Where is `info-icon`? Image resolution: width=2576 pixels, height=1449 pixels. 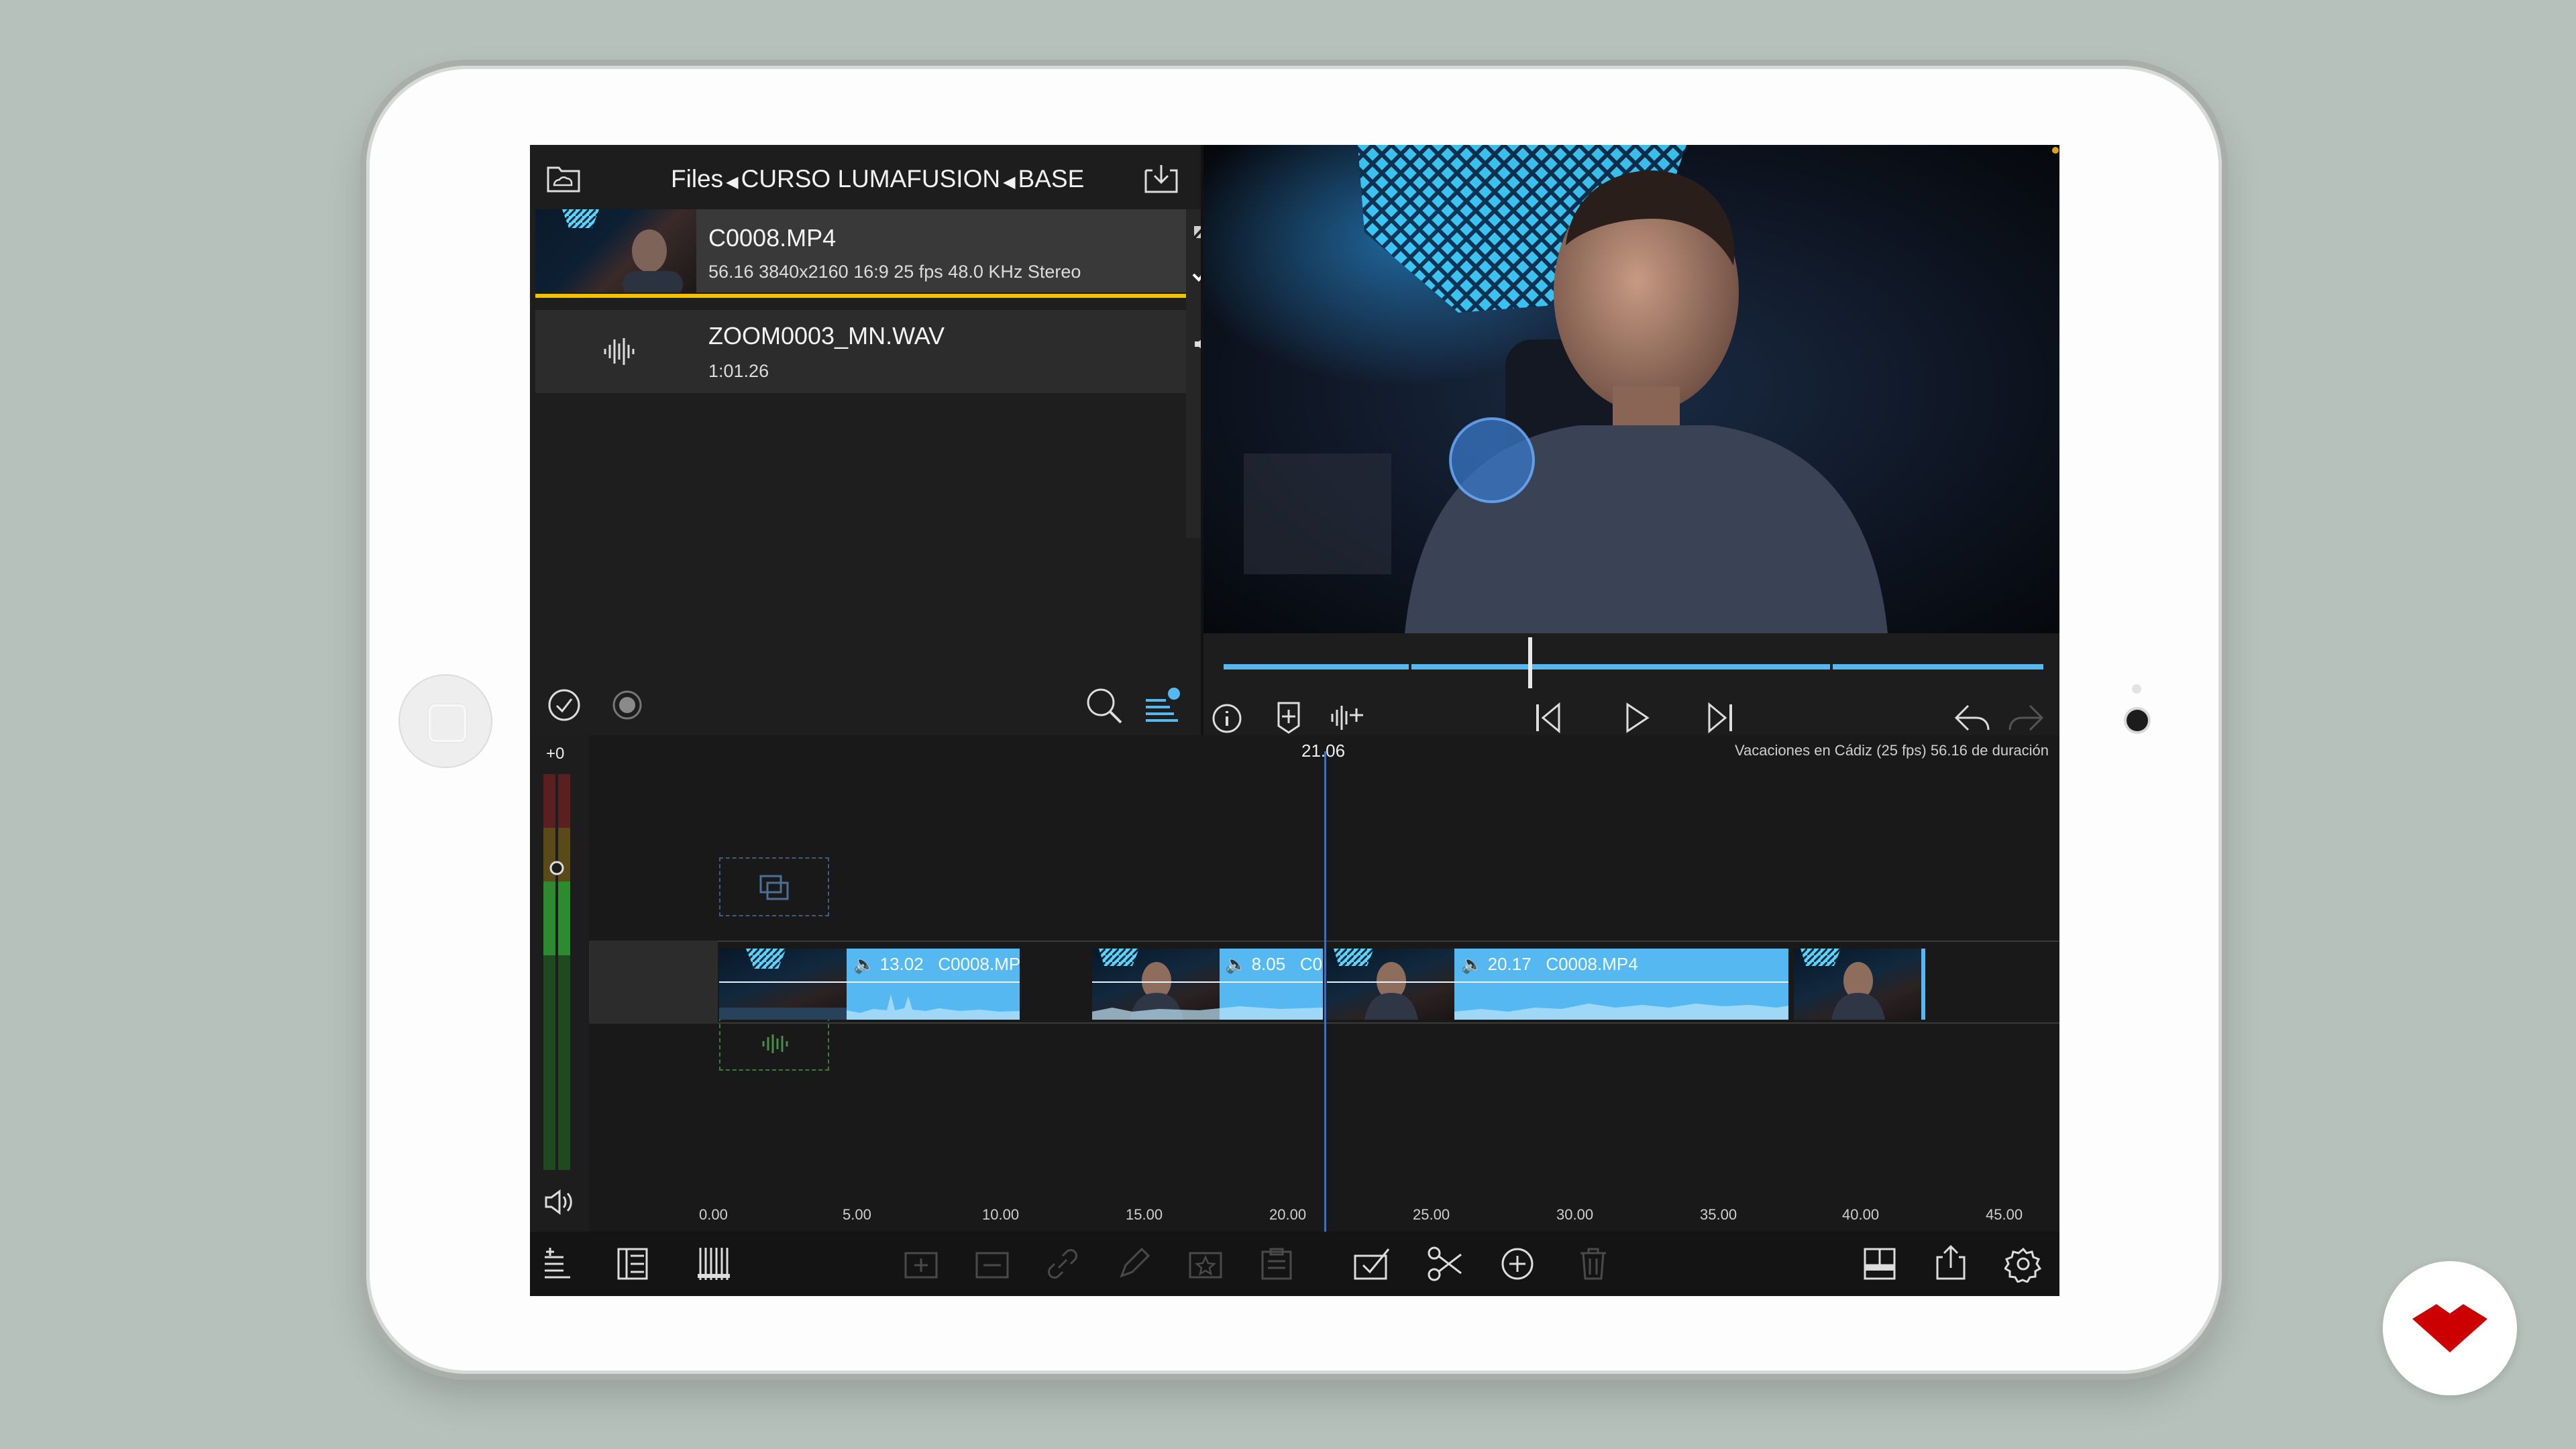
info-icon is located at coordinates (1227, 720).